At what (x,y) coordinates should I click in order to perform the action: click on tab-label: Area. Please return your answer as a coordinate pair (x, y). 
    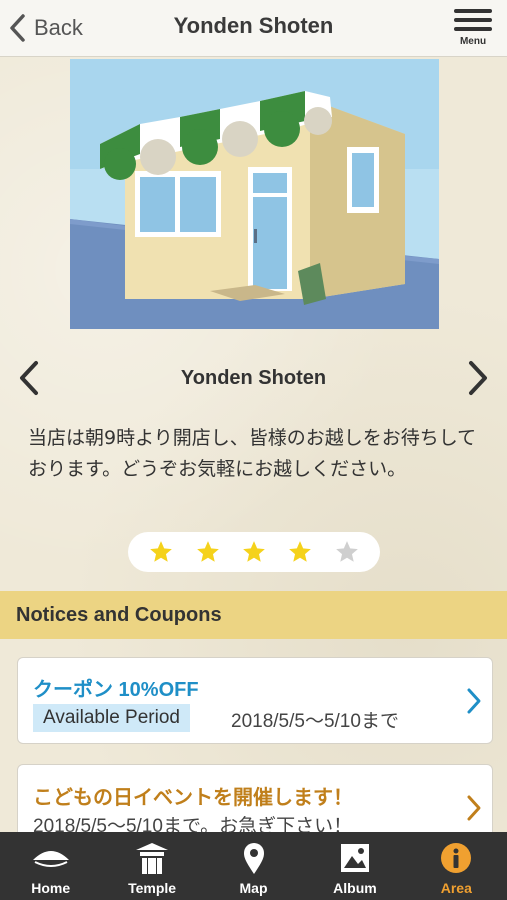
    Looking at the image, I should click on (456, 888).